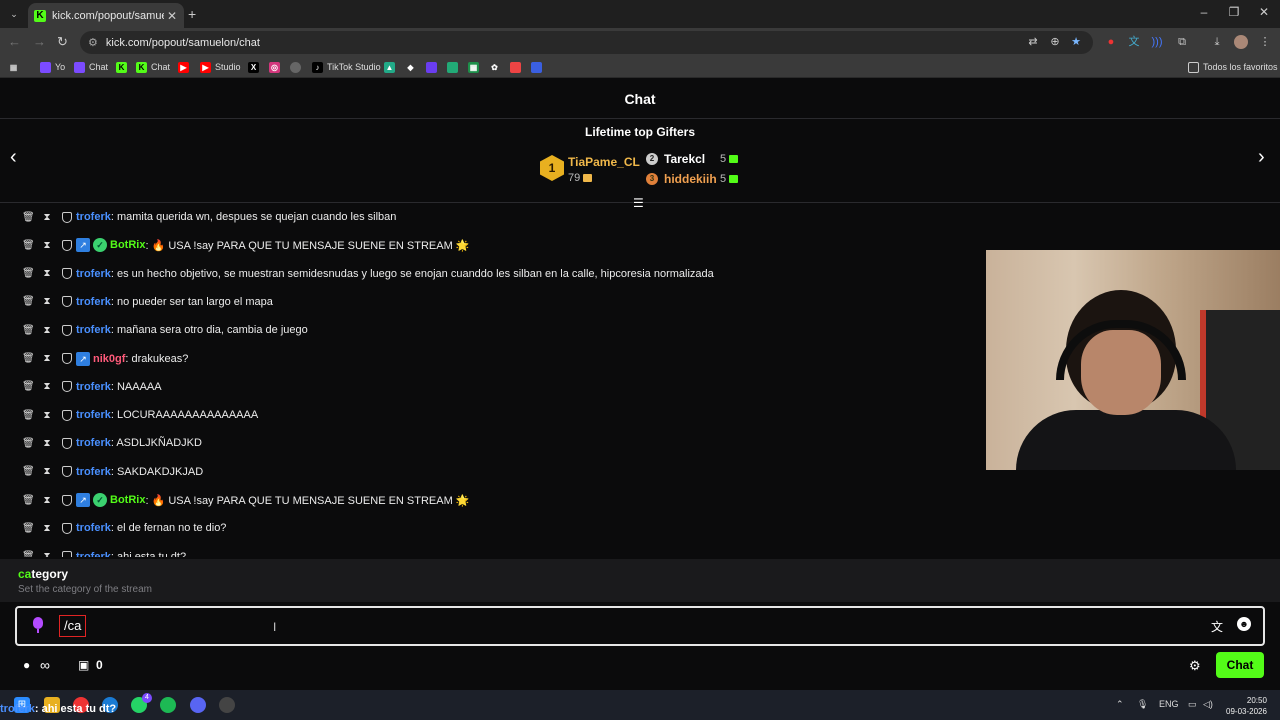  I want to click on restore-icon: ❐, so click(1234, 12).